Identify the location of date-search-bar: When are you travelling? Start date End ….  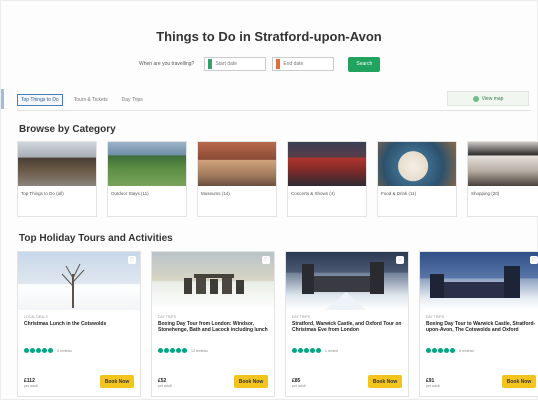
(260, 64).